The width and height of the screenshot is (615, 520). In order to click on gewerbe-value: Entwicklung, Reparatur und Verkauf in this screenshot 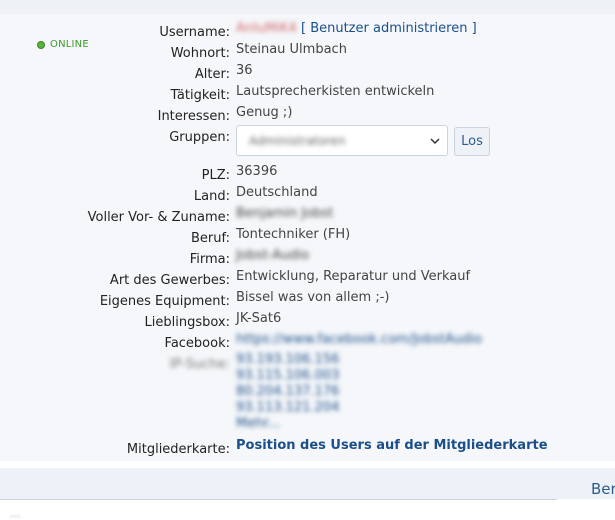, I will do `click(353, 276)`.